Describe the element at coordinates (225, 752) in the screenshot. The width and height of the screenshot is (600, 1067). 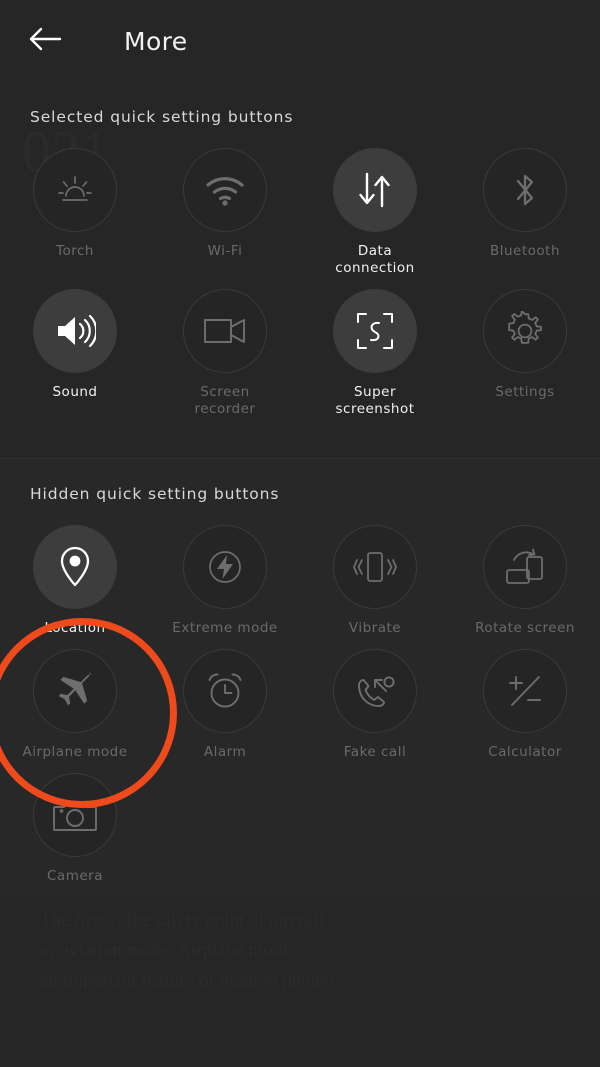
I see `tile-label: Alarm` at that location.